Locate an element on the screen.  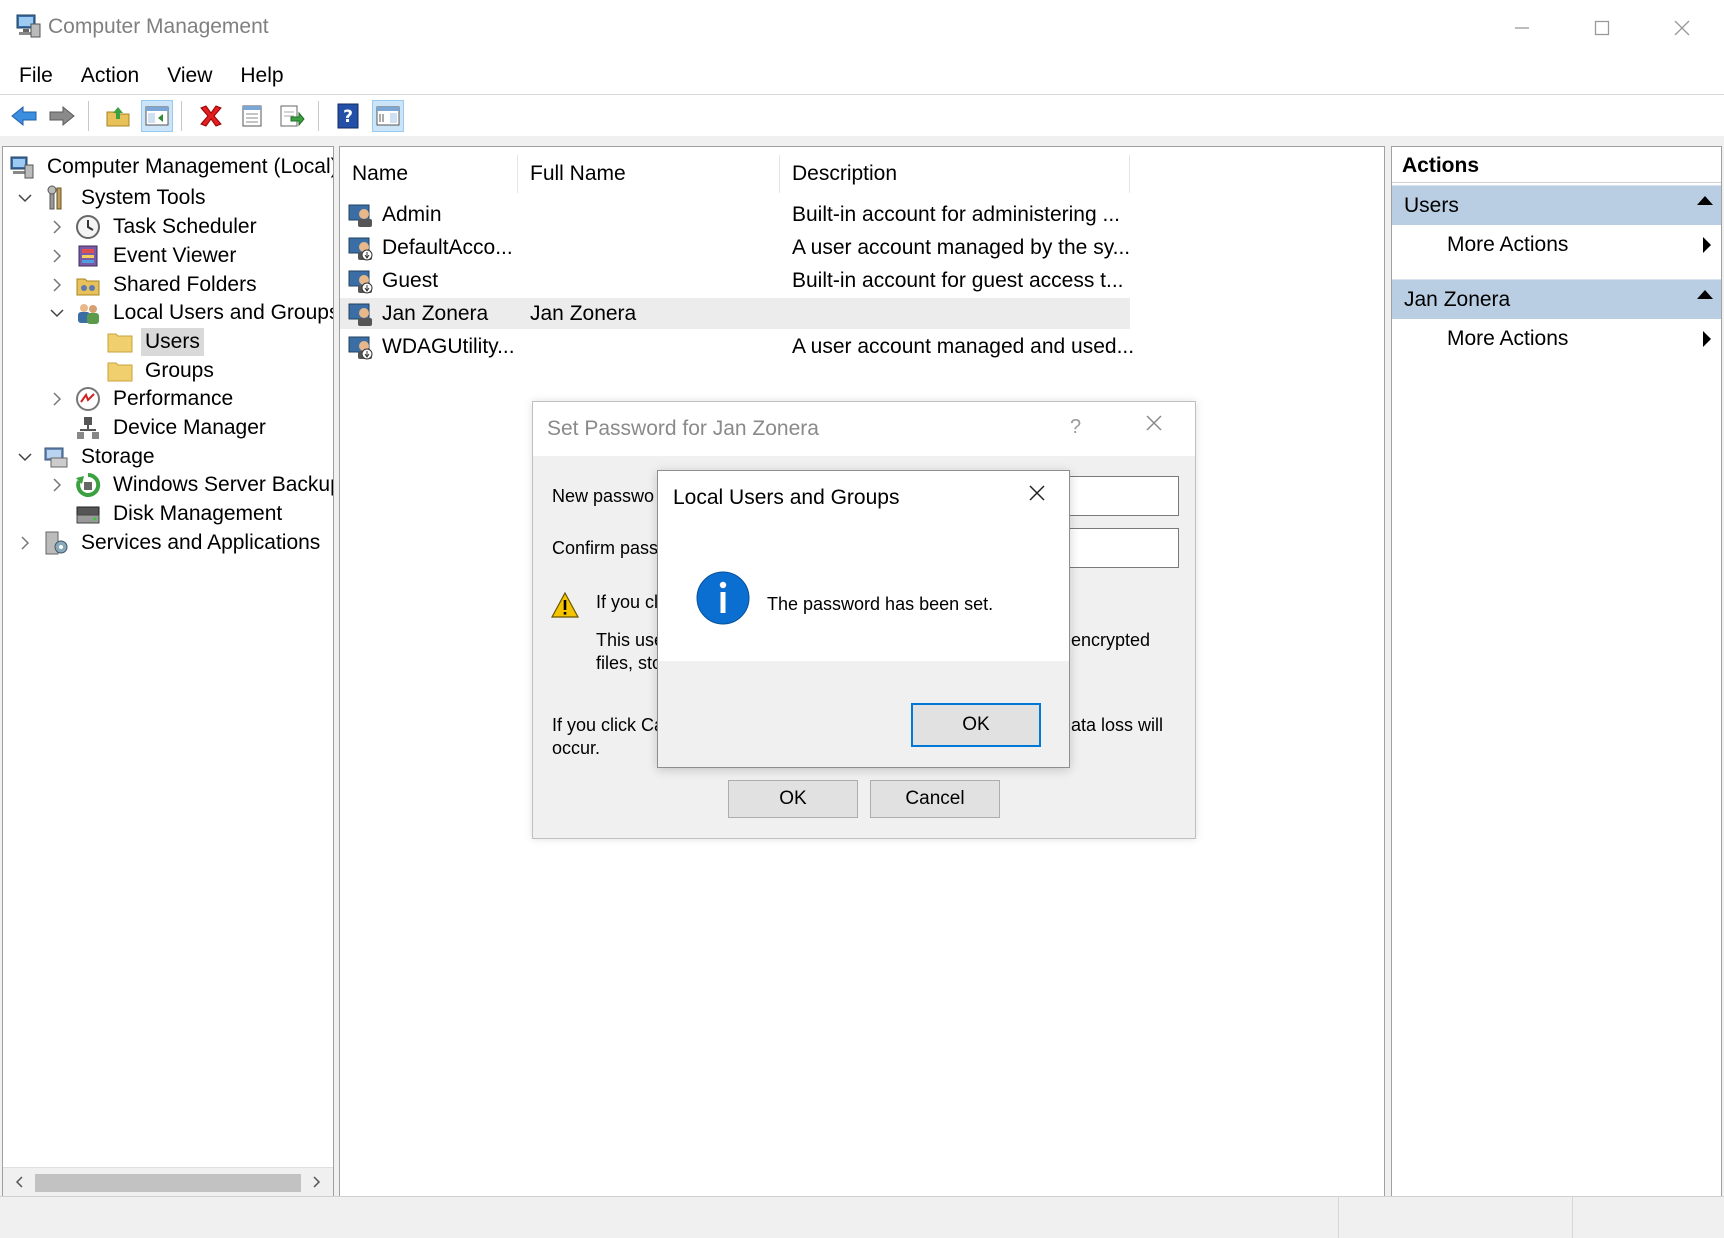
tree-item-computer-management: Computer Management (Local) is located at coordinates (171, 166).